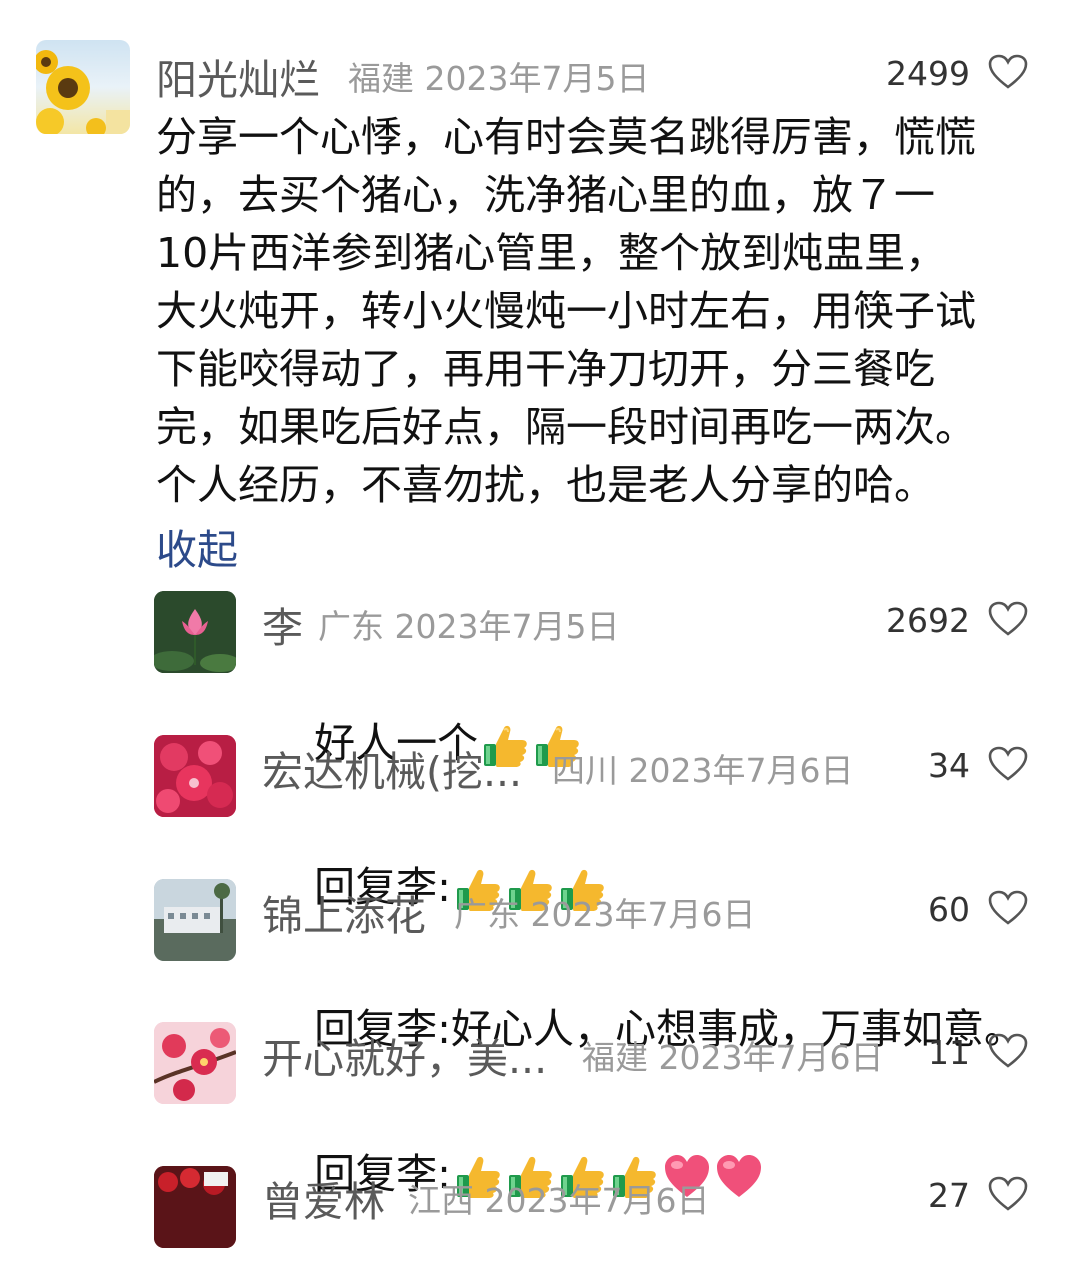  I want to click on reply-meta: 广东 2023年7月5日, so click(468, 624).